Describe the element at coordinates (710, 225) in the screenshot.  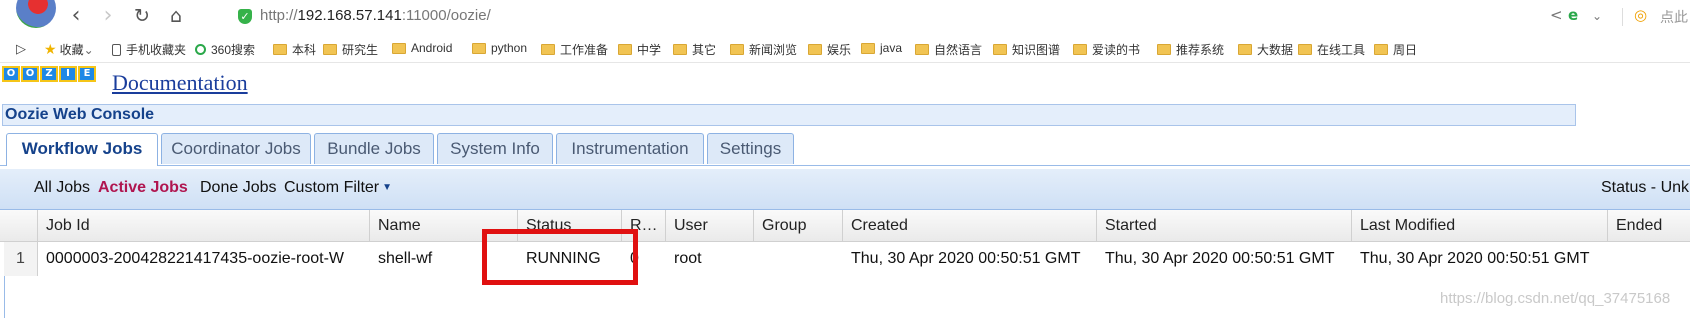
I see `column-header-user: User` at that location.